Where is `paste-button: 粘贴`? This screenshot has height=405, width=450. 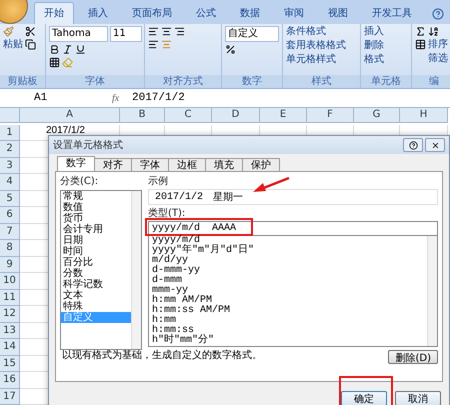 paste-button: 粘贴 is located at coordinates (13, 45).